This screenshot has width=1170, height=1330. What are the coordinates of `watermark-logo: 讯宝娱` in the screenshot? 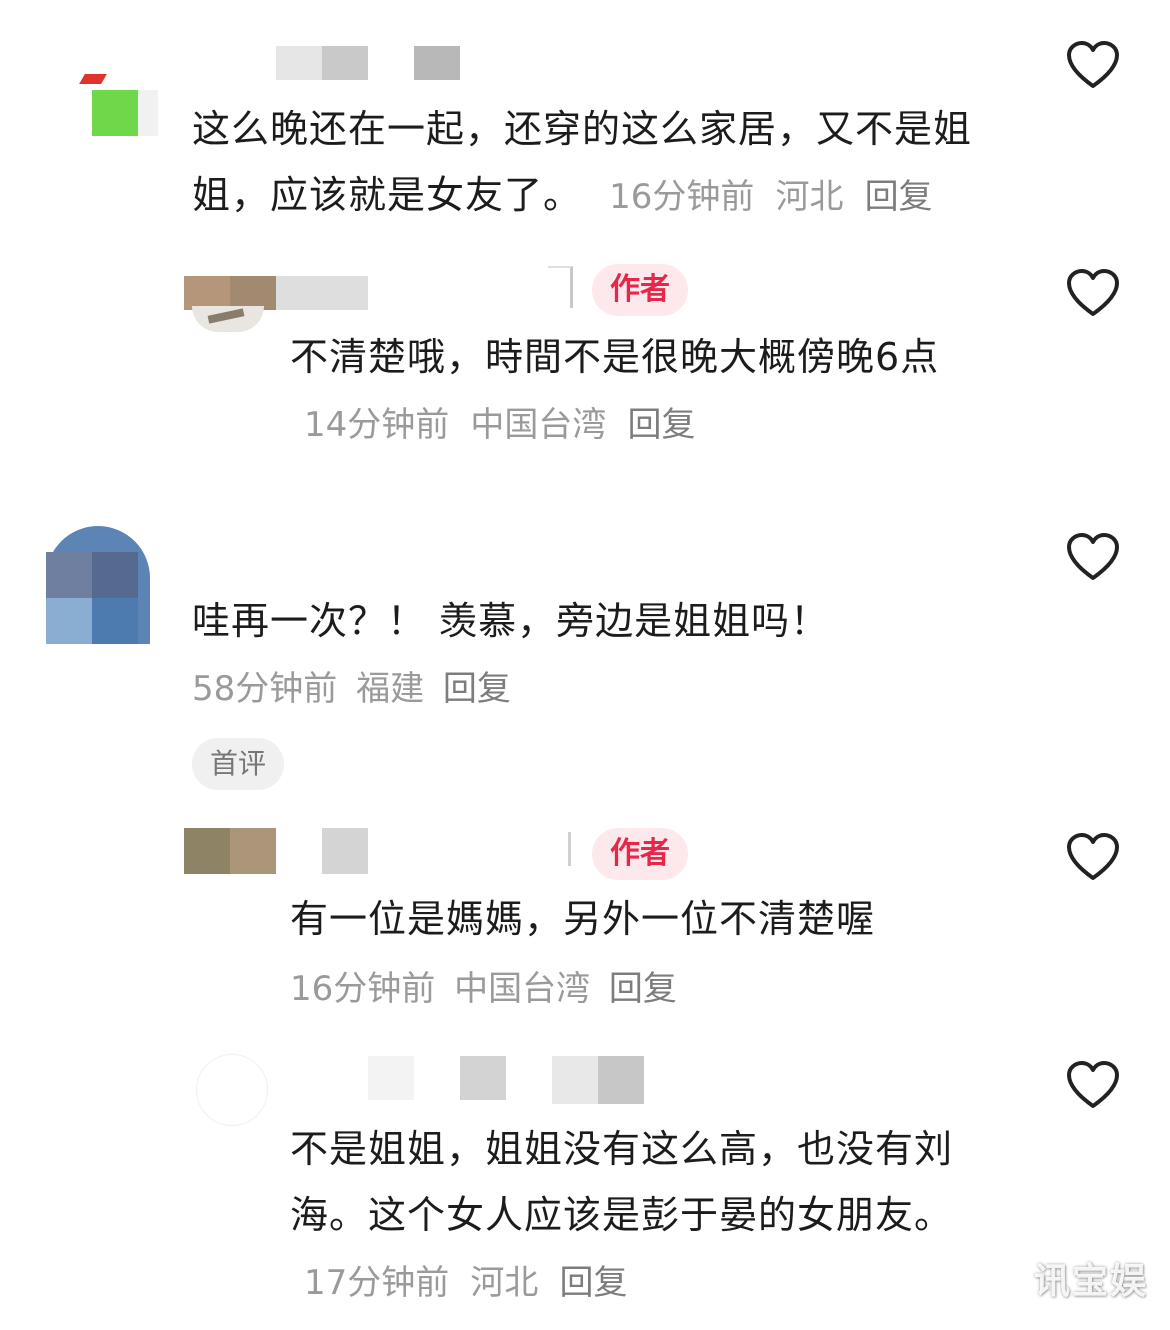 It's located at (1090, 1281).